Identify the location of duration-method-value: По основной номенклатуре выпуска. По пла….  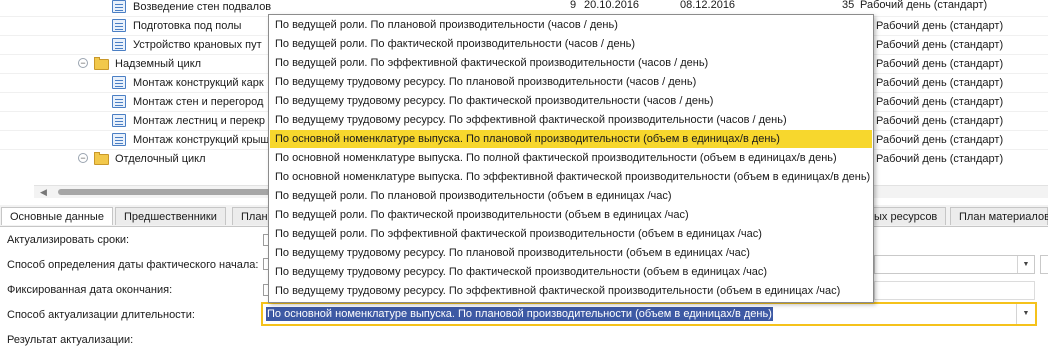
(519, 314).